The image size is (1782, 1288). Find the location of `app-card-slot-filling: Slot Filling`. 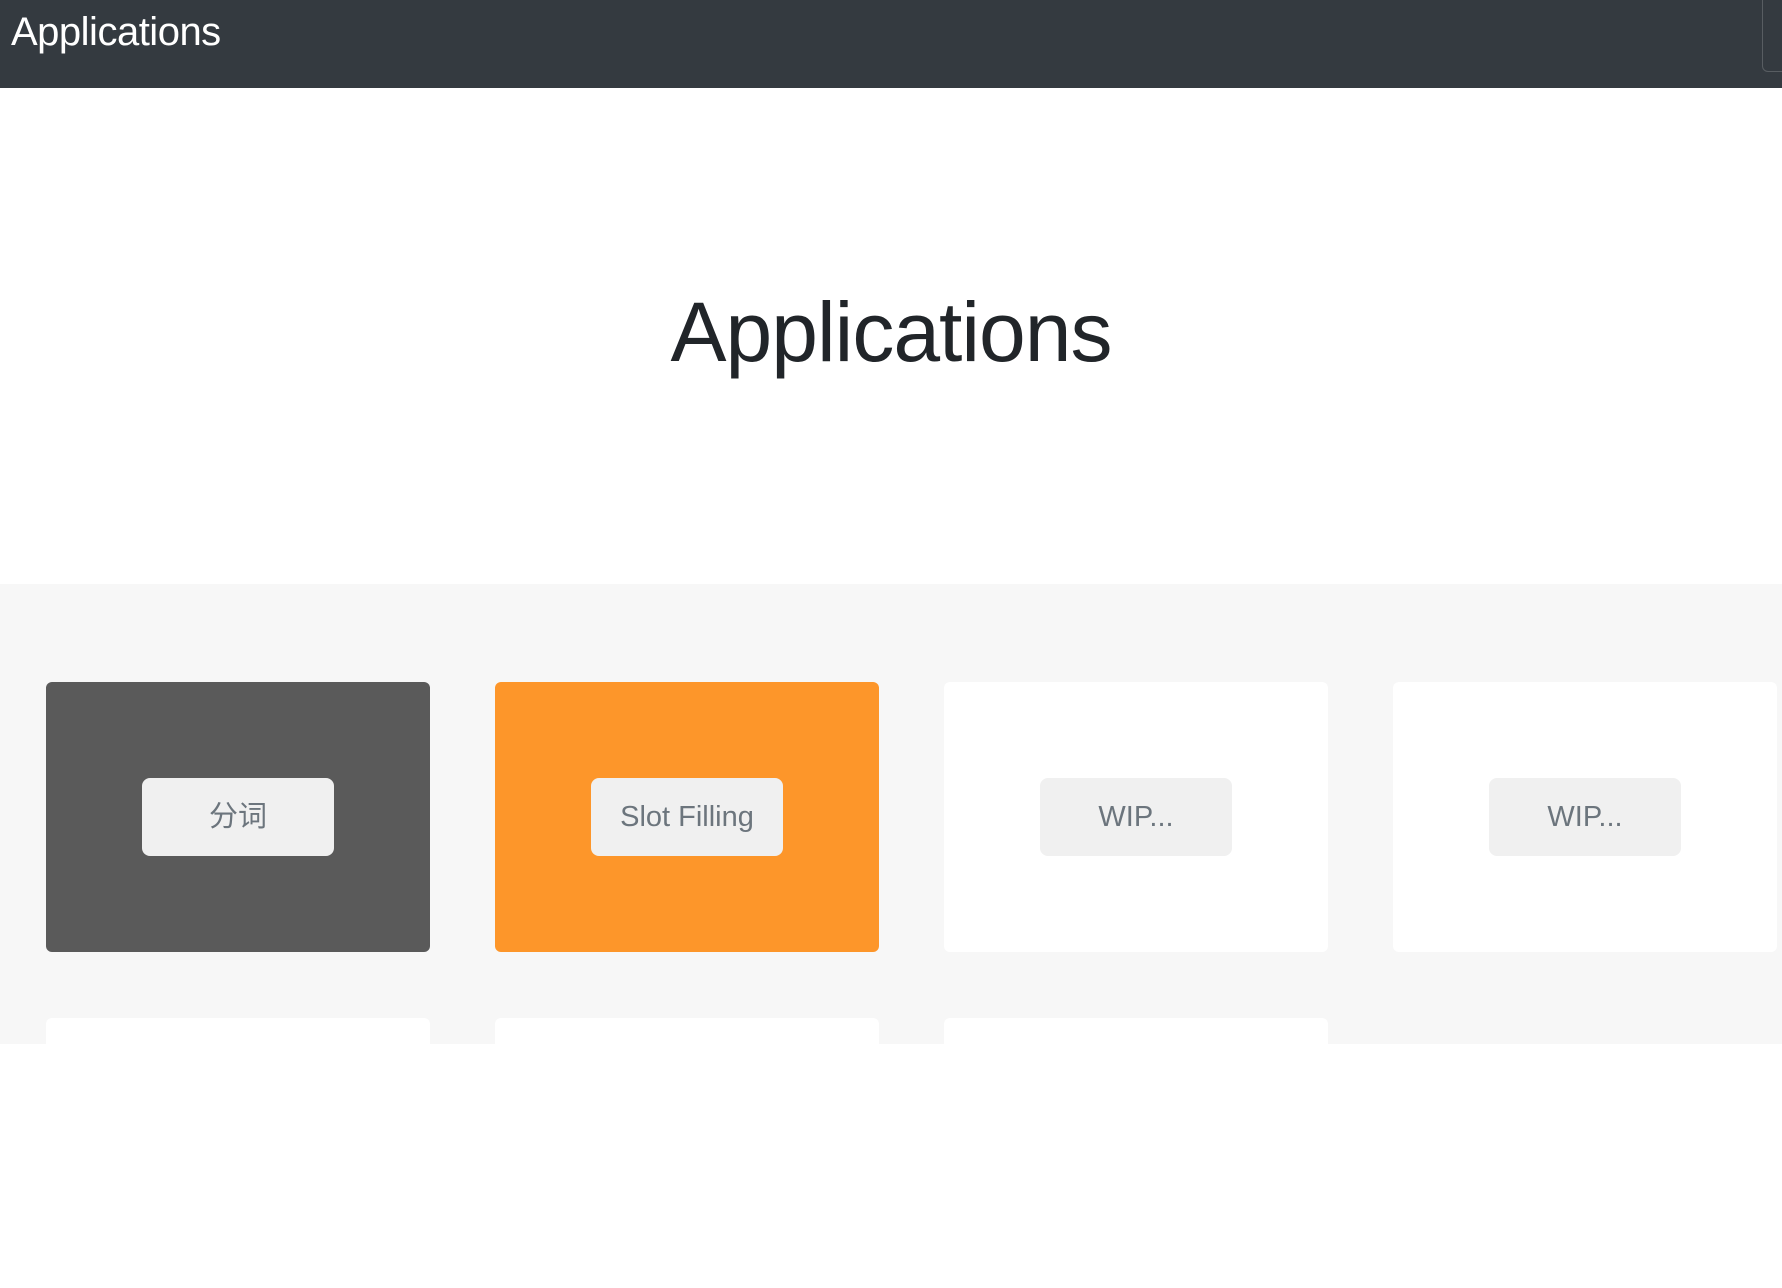

app-card-slot-filling: Slot Filling is located at coordinates (687, 817).